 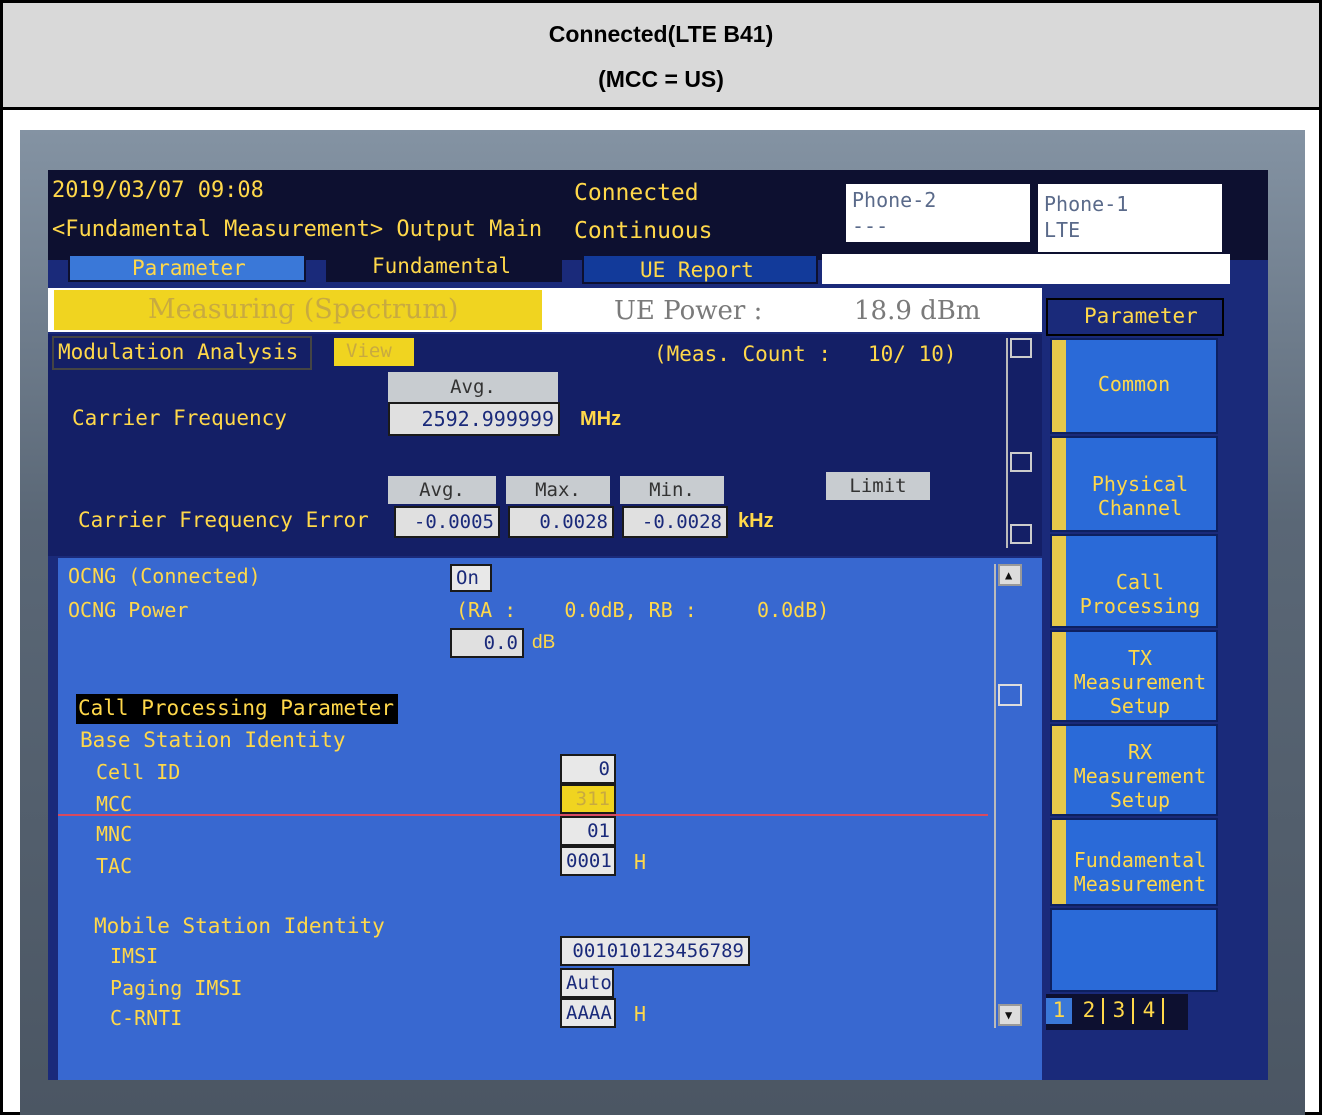 I want to click on sidebar-item-label: TX Measurement Setup, so click(x=1140, y=682).